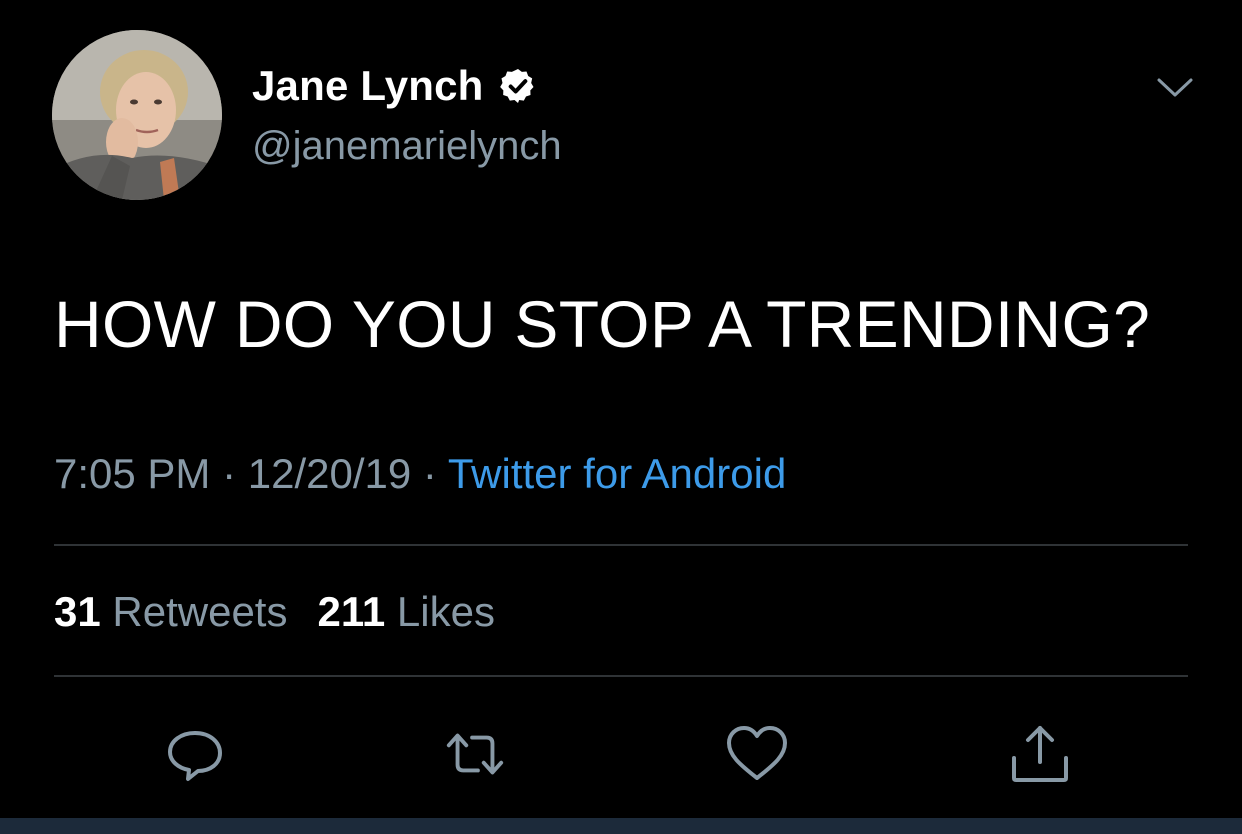 This screenshot has height=834, width=1242. Describe the element at coordinates (621, 826) in the screenshot. I see `bottom-bar` at that location.